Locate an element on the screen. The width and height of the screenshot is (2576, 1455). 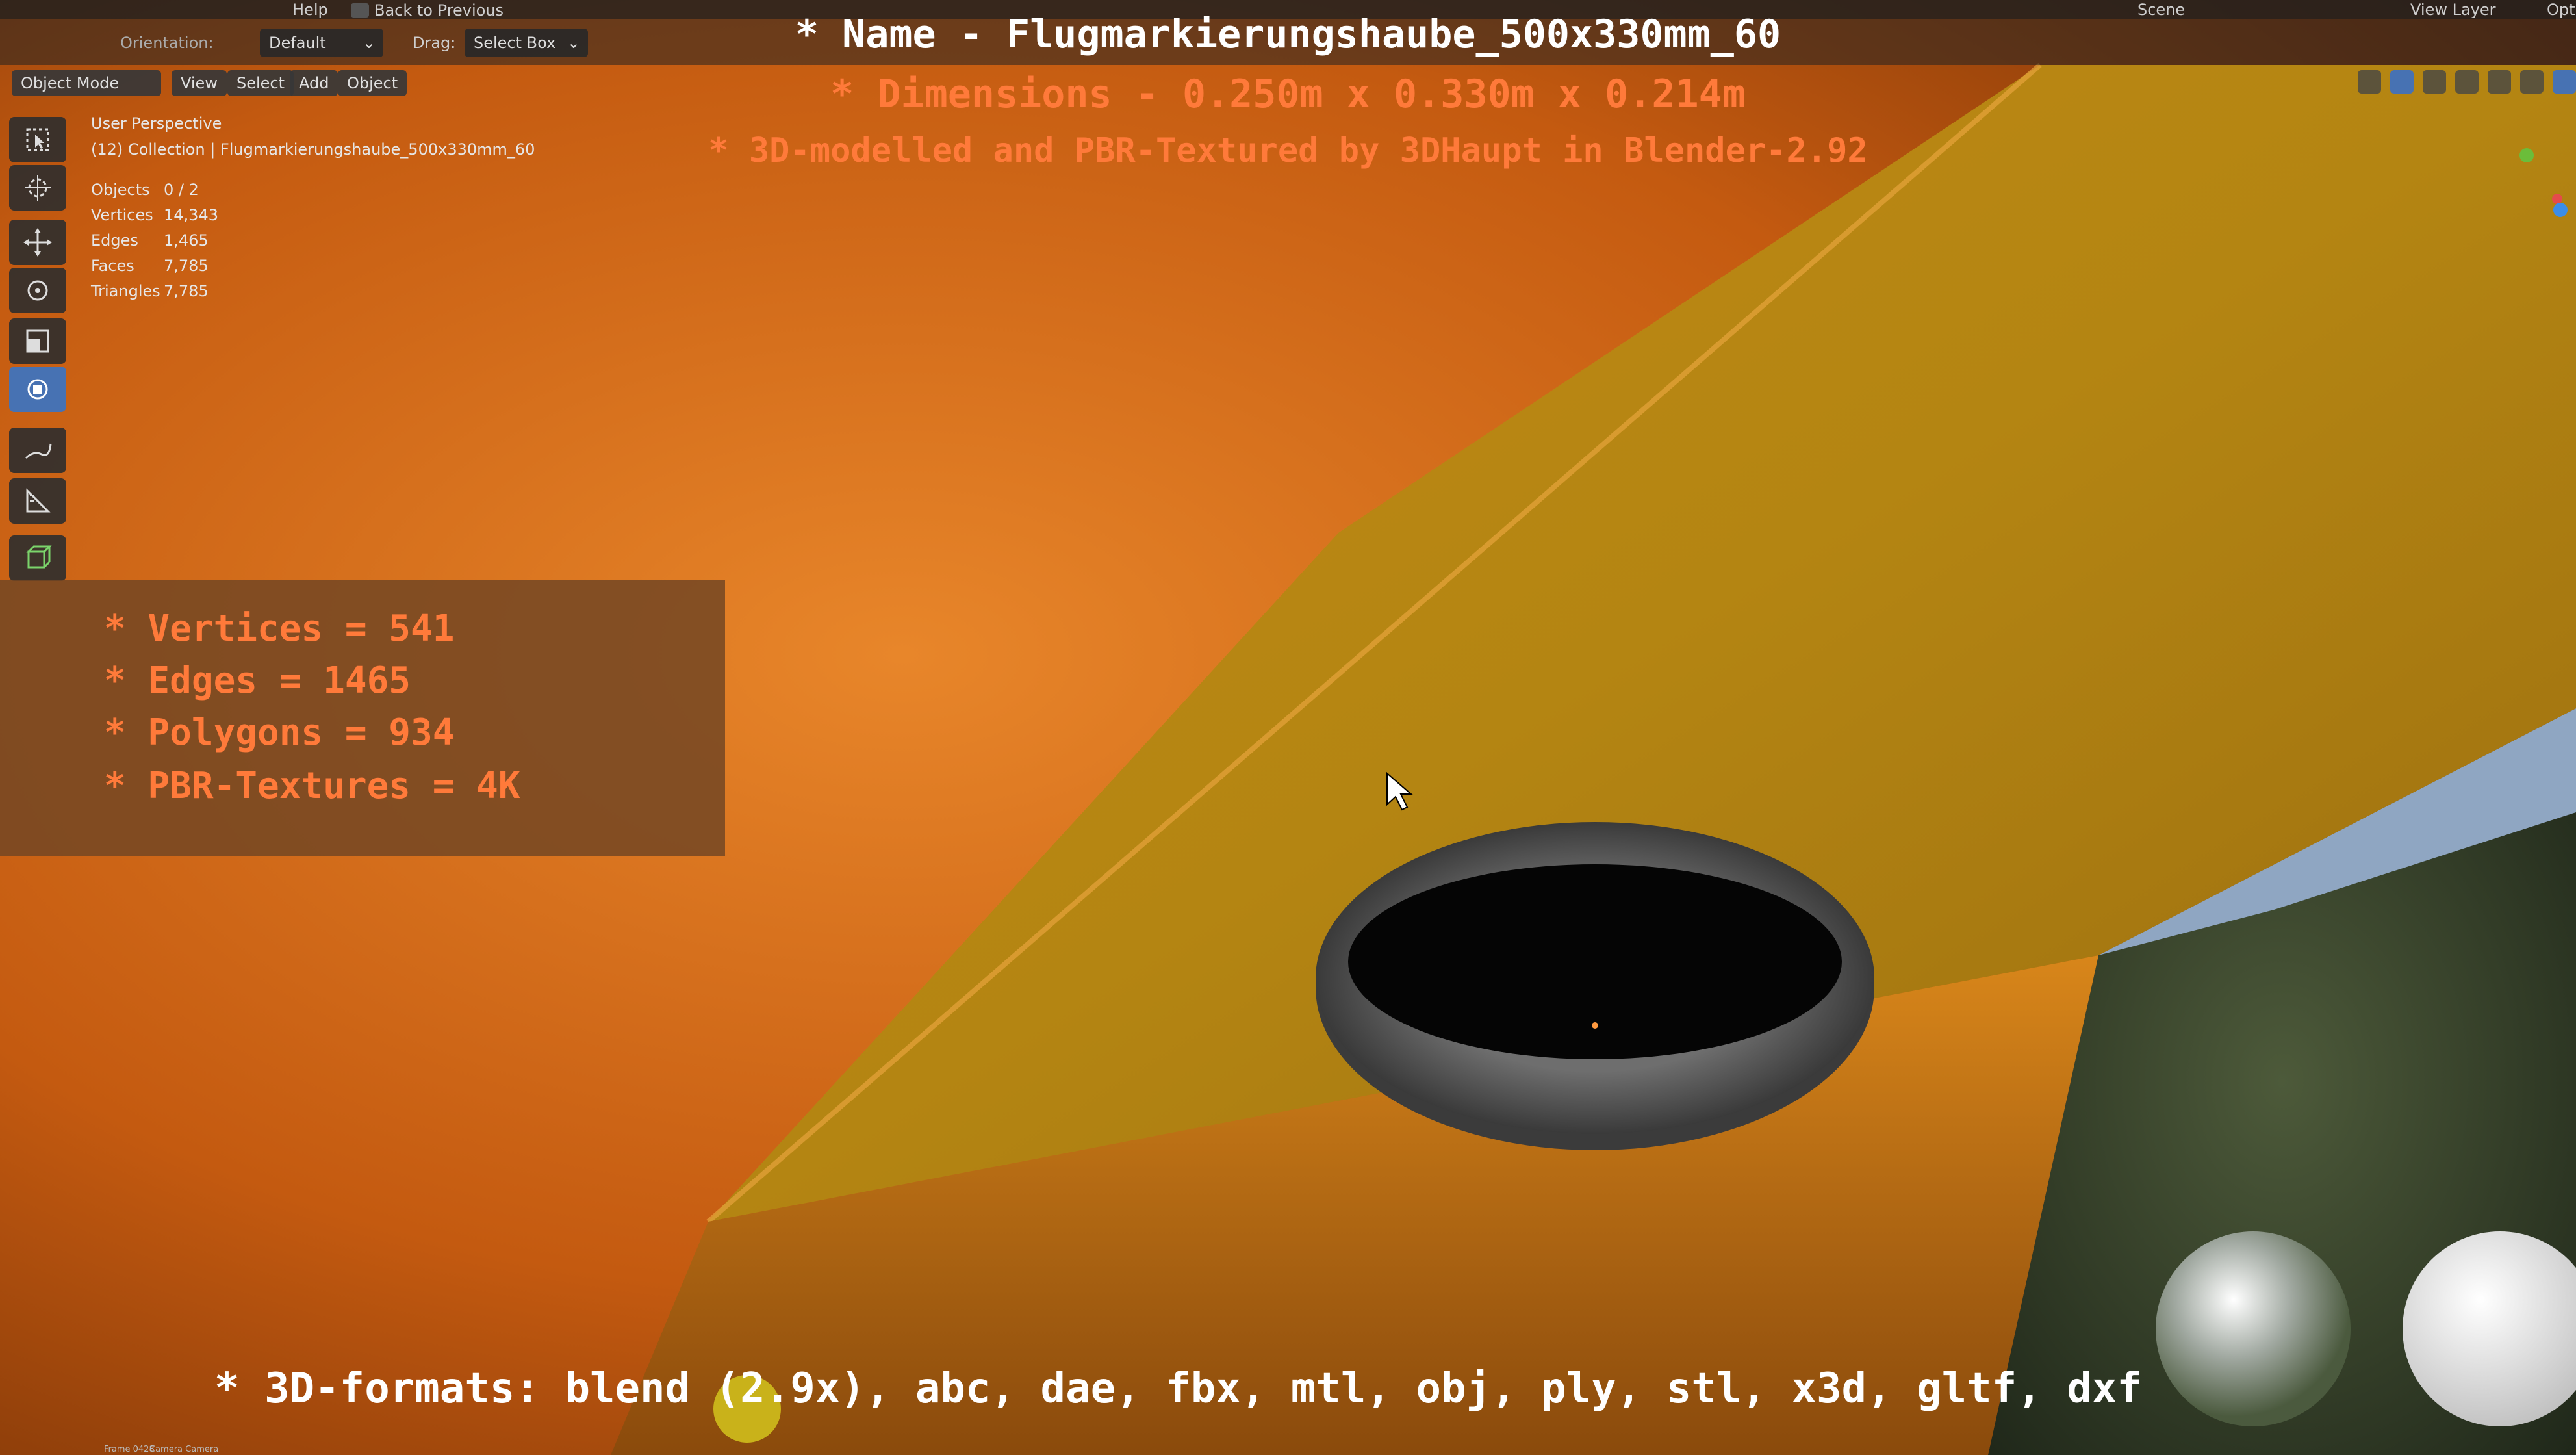
stat-value: 1,465 is located at coordinates (186, 241).